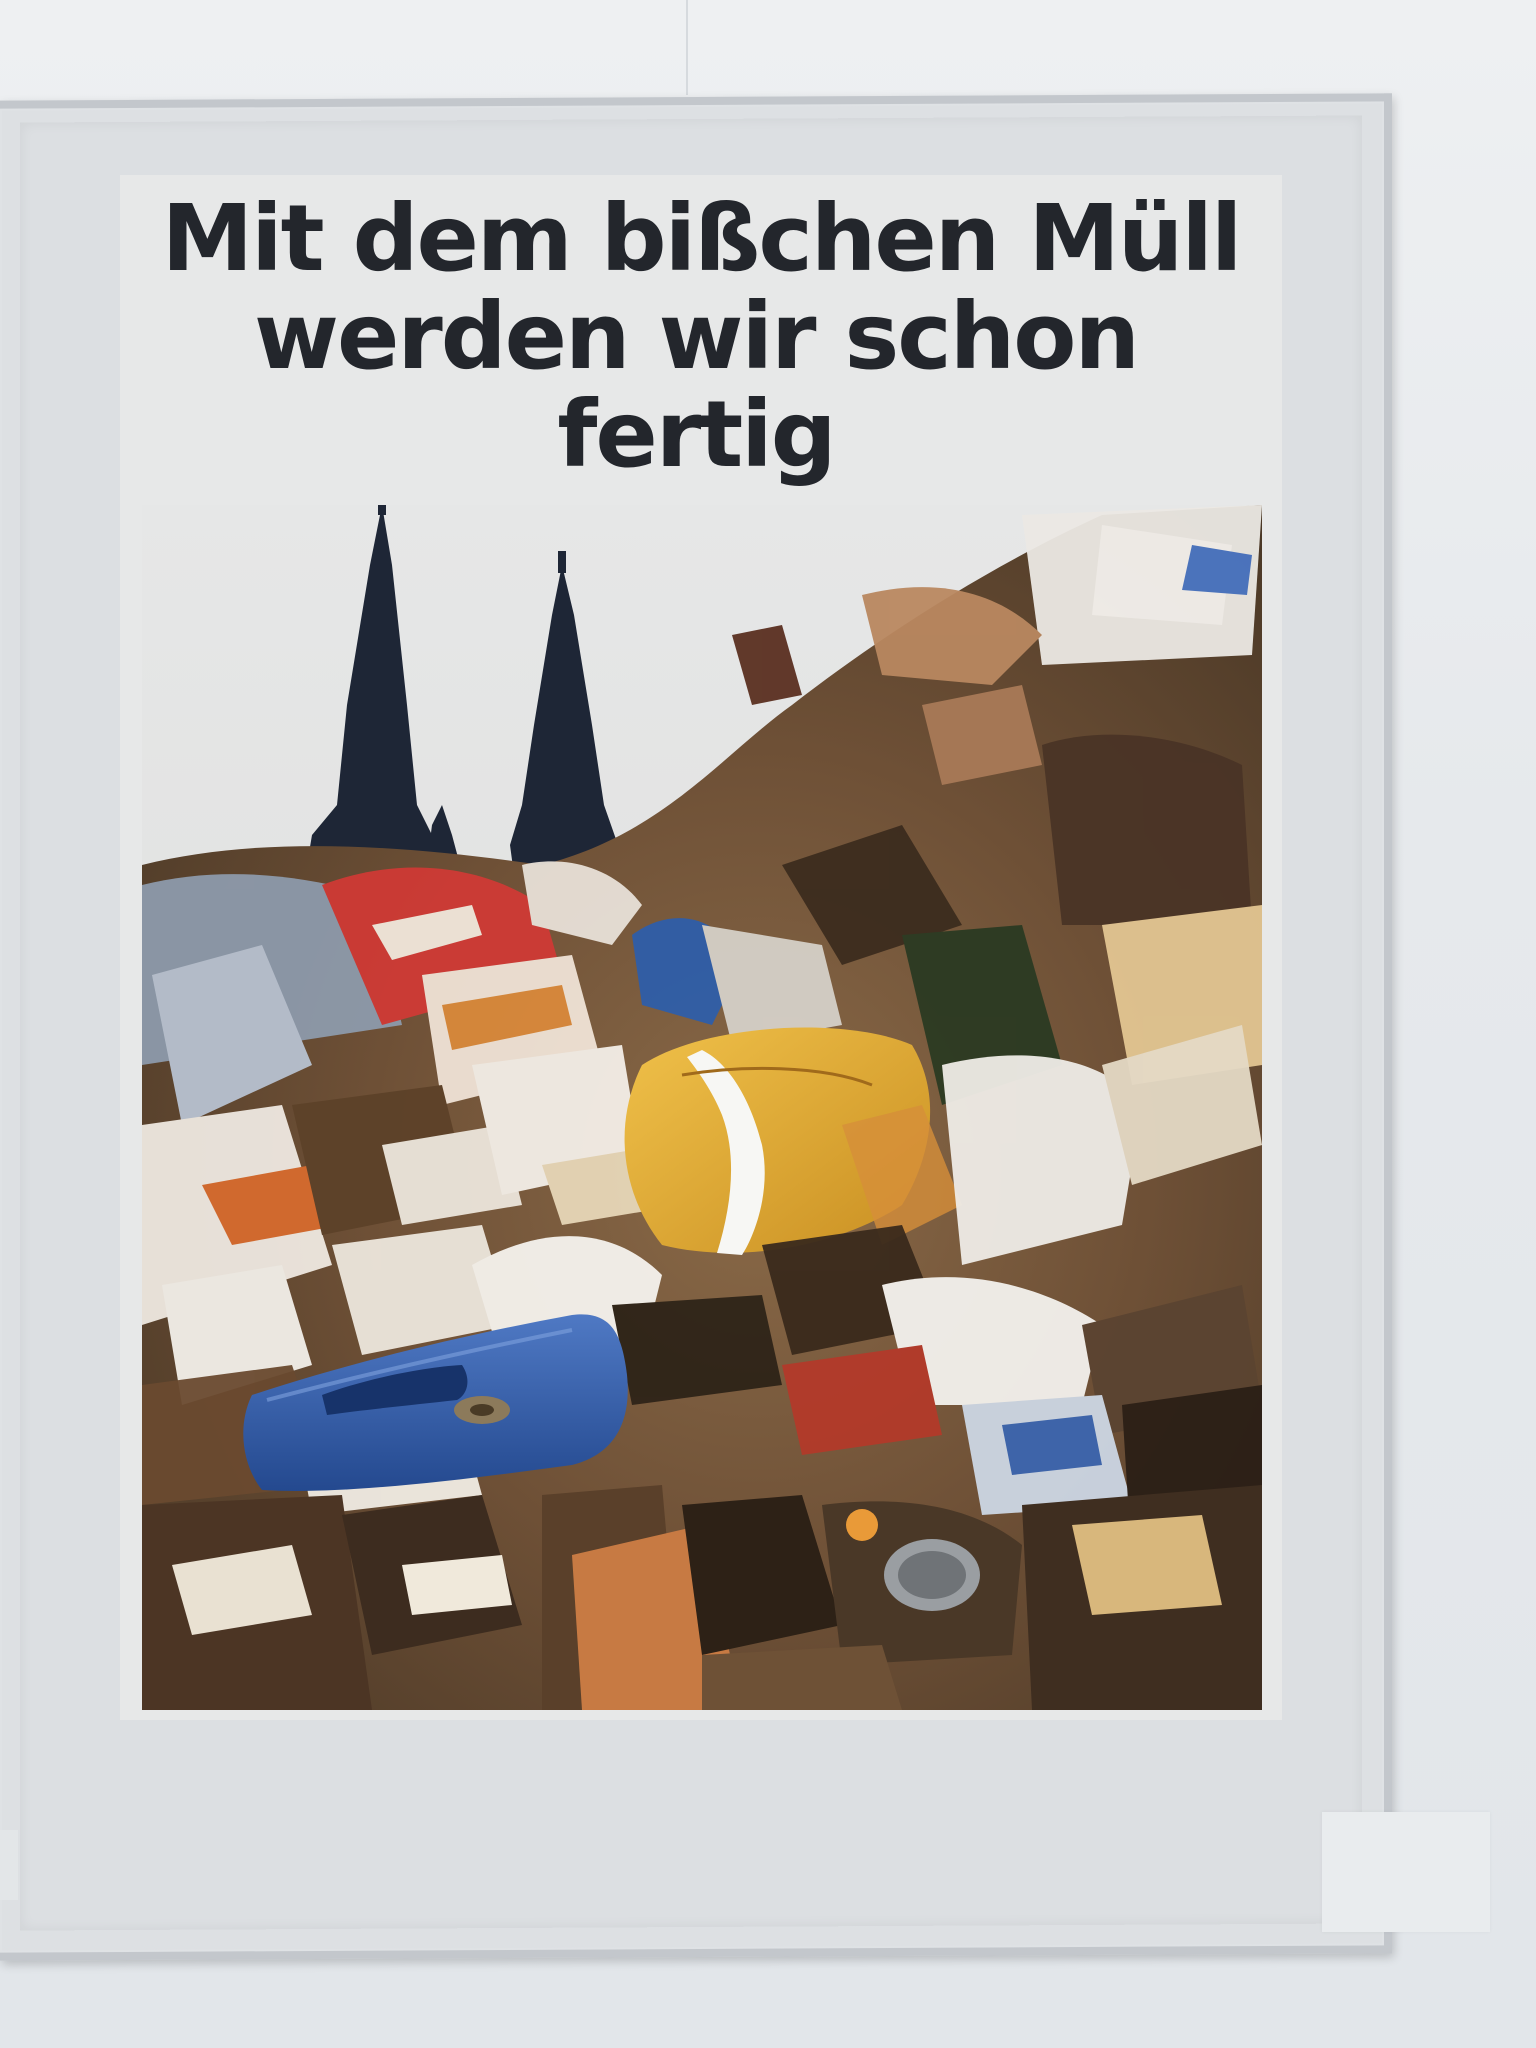  What do you see at coordinates (702, 238) in the screenshot?
I see `headline-line-1: Mit dem bißchen Müll` at bounding box center [702, 238].